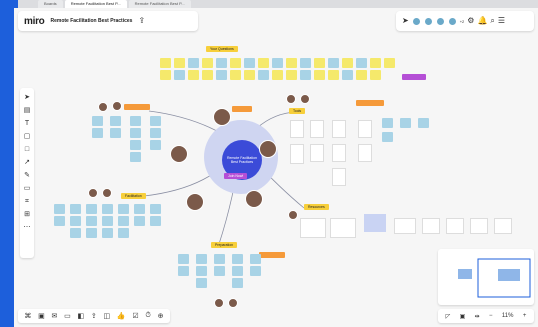 The image size is (538, 327). What do you see at coordinates (477, 316) in the screenshot?
I see `fit-icon: ⇹` at bounding box center [477, 316].